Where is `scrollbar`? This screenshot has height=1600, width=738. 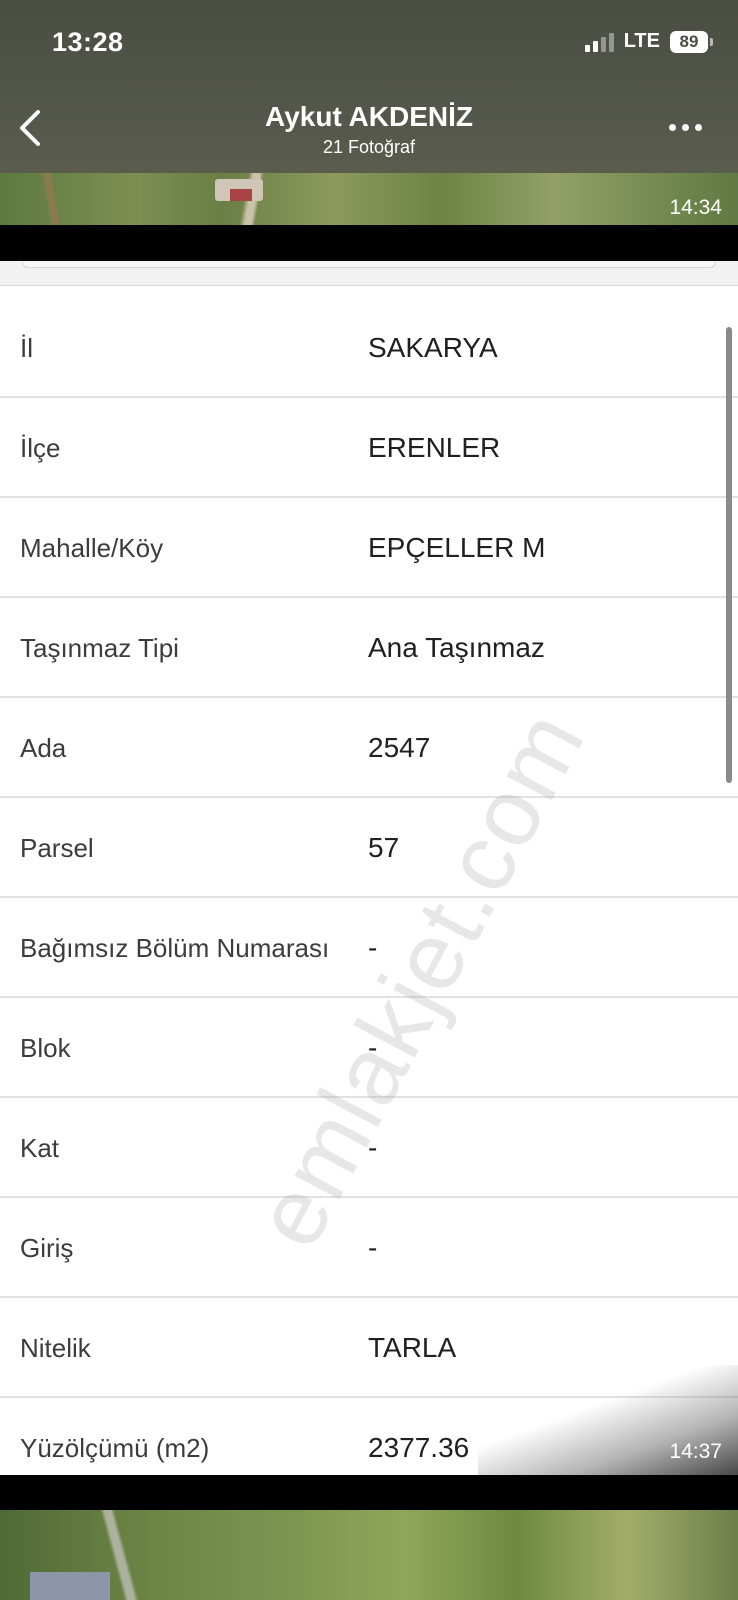 scrollbar is located at coordinates (729, 555).